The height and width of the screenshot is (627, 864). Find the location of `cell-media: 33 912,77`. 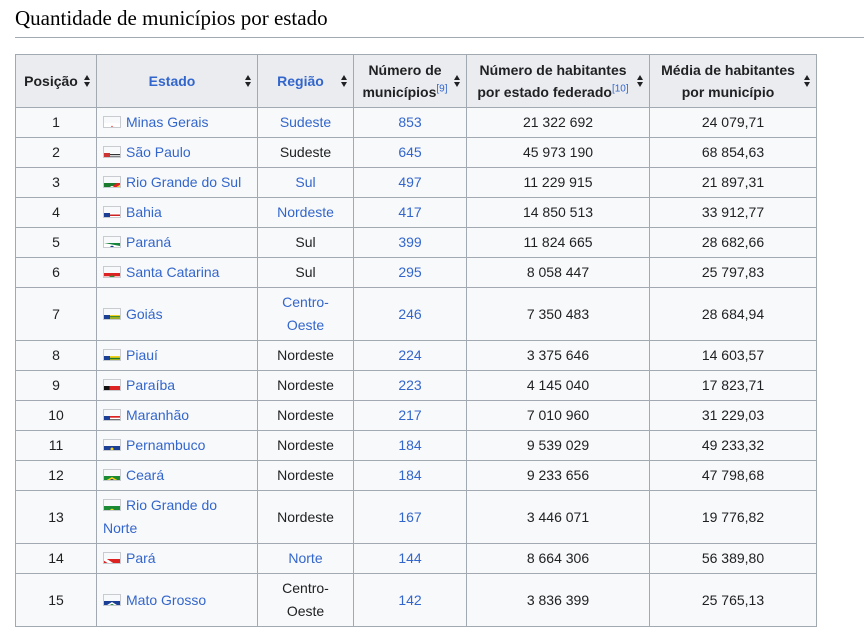

cell-media: 33 912,77 is located at coordinates (733, 212).